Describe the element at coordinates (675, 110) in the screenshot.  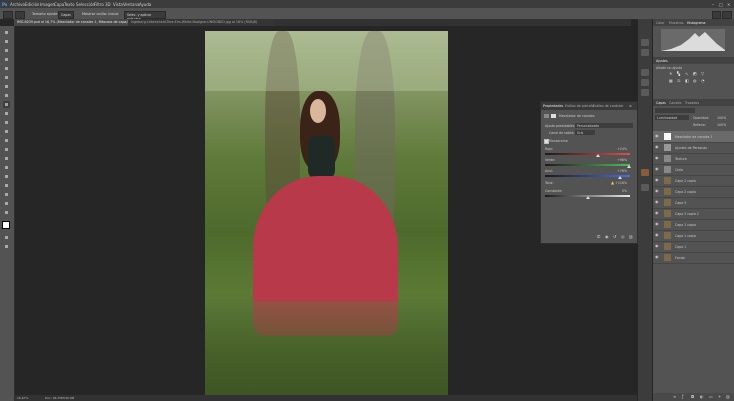
I see `layer-filter-select` at that location.